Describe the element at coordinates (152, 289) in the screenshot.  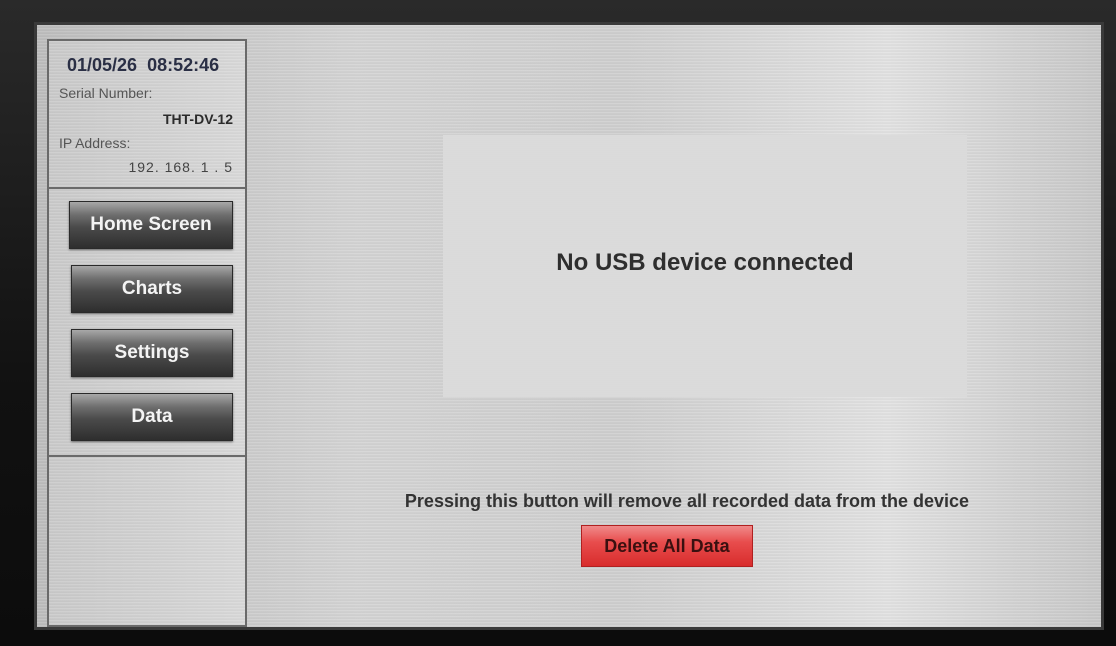
I see `charts-button: Charts` at that location.